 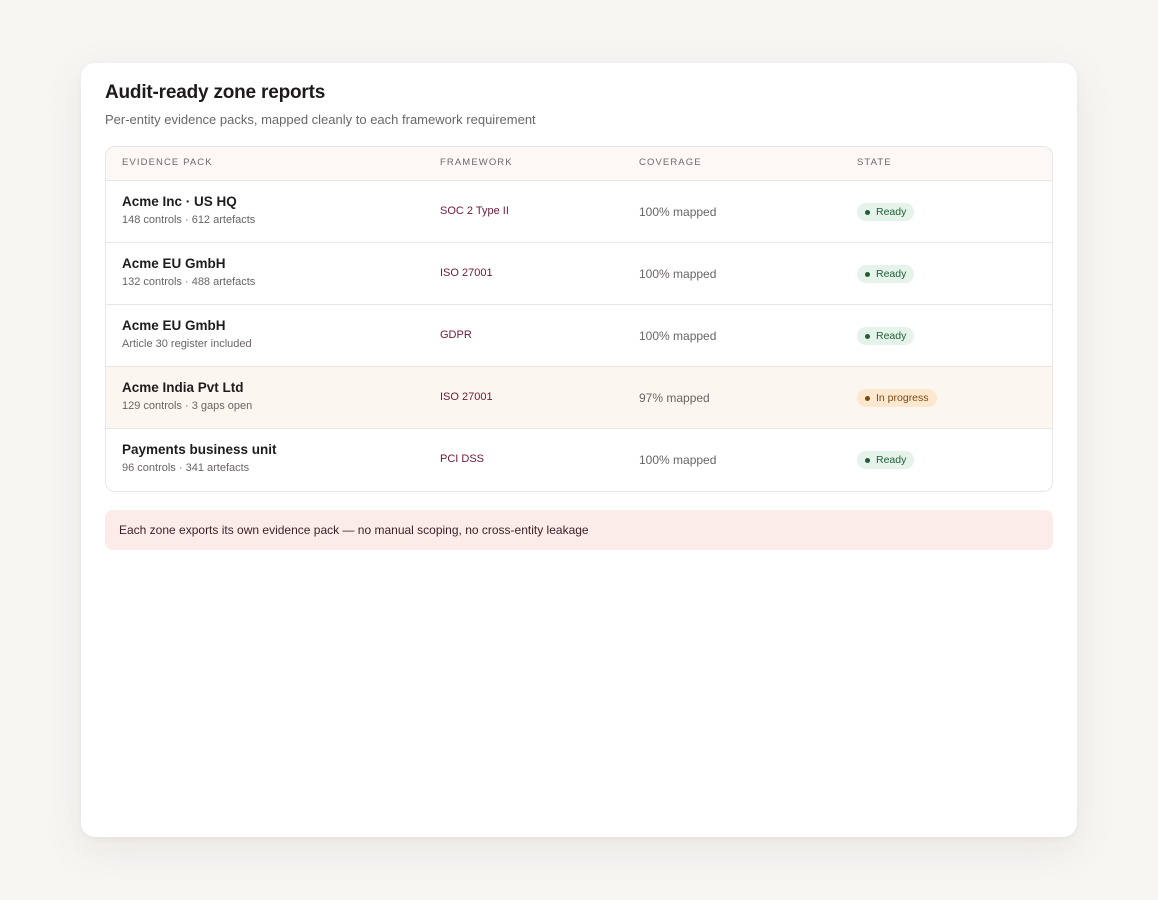 I want to click on column-header-state: STATE, so click(x=874, y=162).